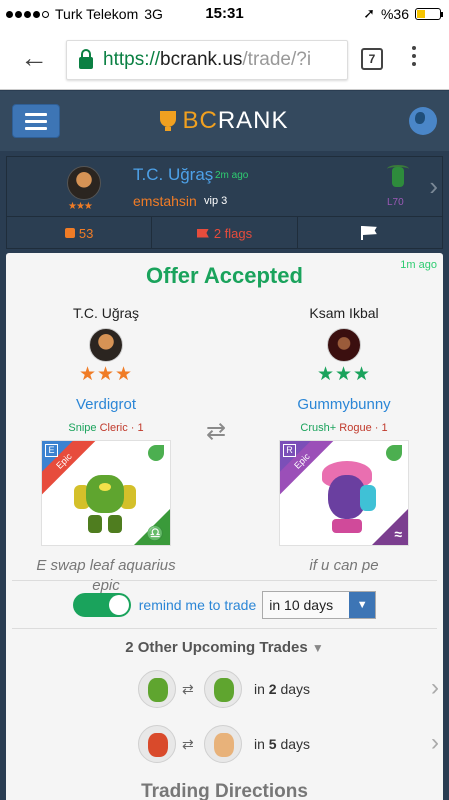  What do you see at coordinates (423, 121) in the screenshot?
I see `globe-icon` at bounding box center [423, 121].